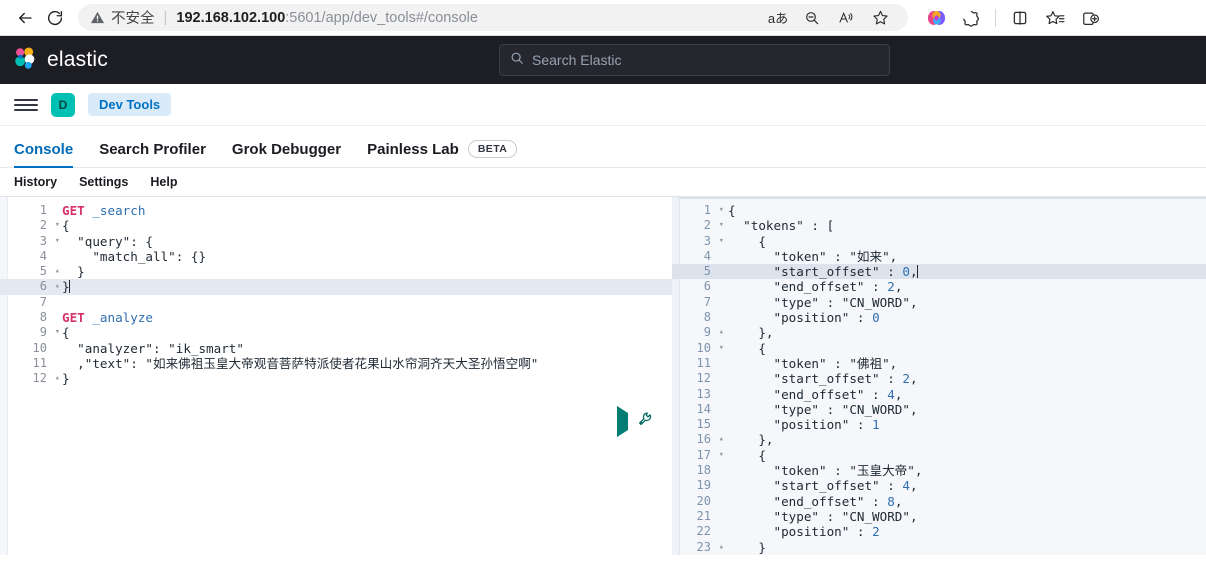 The image size is (1206, 569). Describe the element at coordinates (939, 531) in the screenshot. I see `code-line: 22 "position" : 2` at that location.